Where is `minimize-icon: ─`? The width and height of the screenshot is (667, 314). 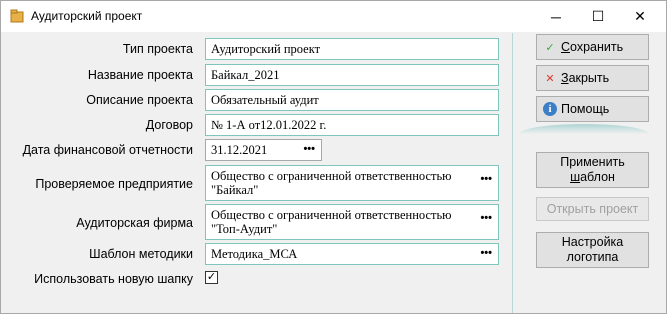
minimize-icon: ─ is located at coordinates (556, 16).